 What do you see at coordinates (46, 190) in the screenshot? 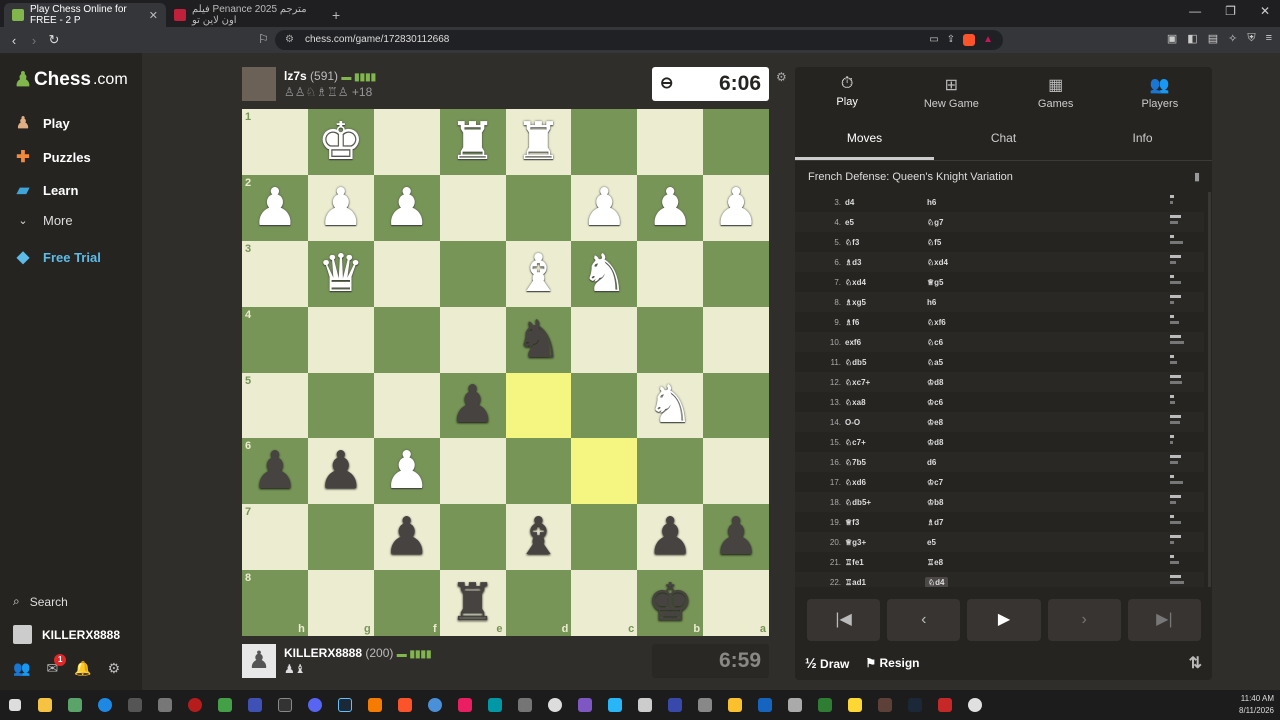
I see `sidebar-item-learn: ▰ Learn` at bounding box center [46, 190].